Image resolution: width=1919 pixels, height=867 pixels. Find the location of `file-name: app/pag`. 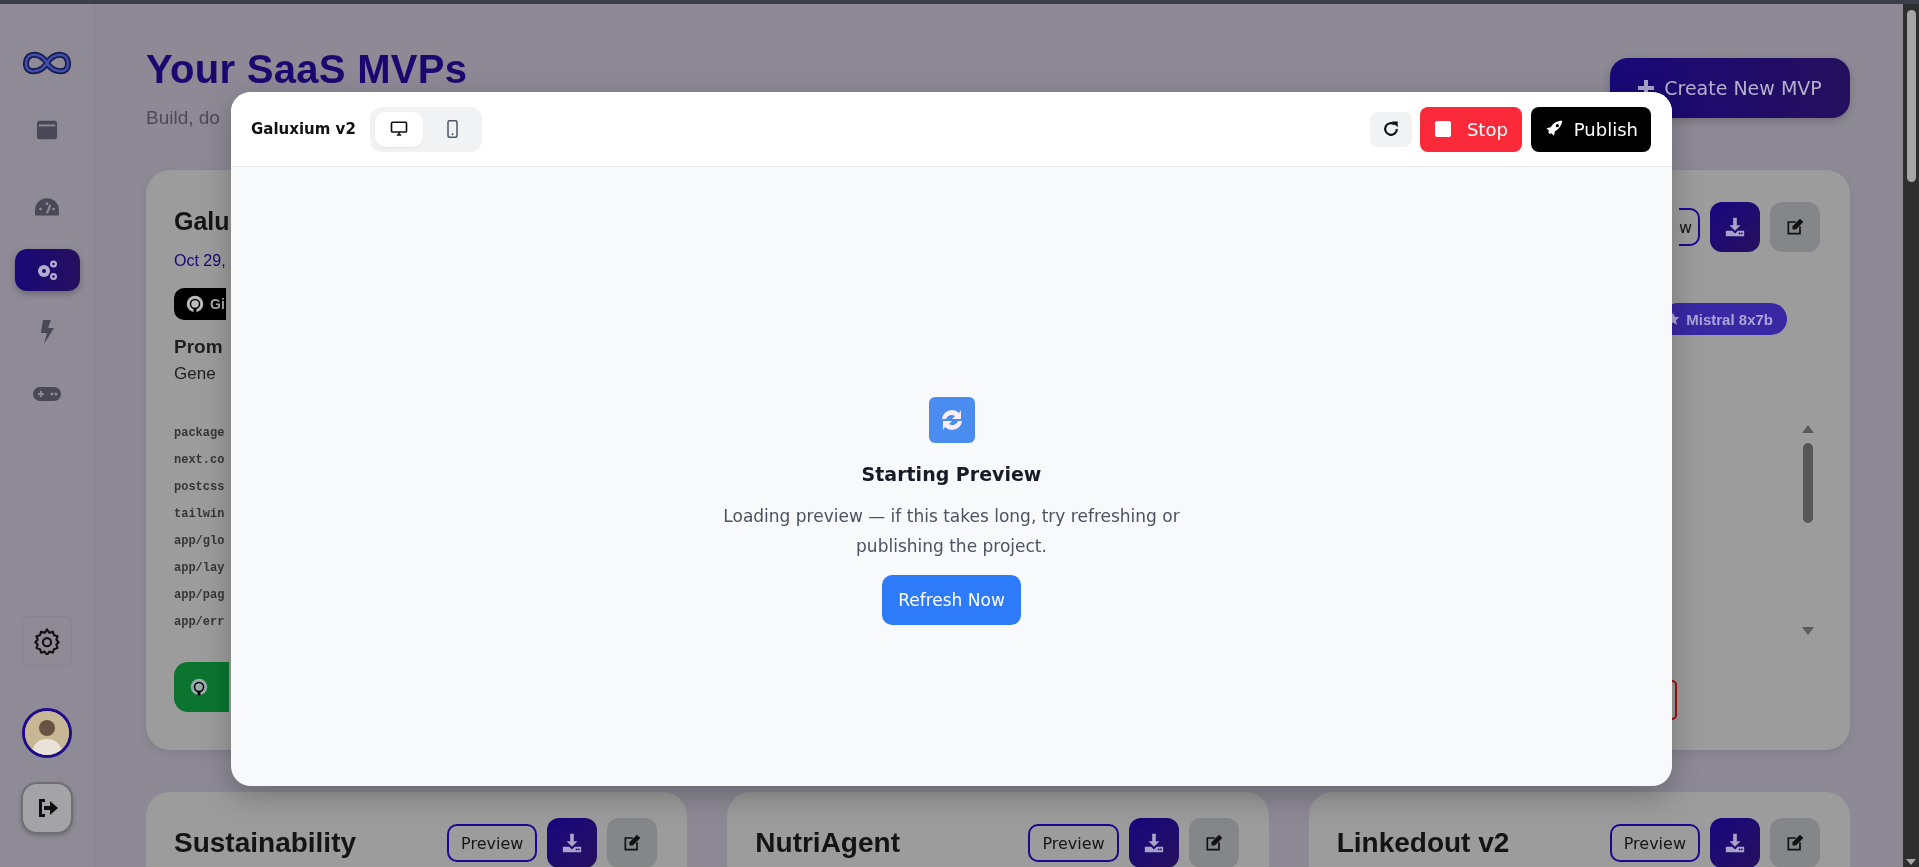

file-name: app/pag is located at coordinates (199, 595).